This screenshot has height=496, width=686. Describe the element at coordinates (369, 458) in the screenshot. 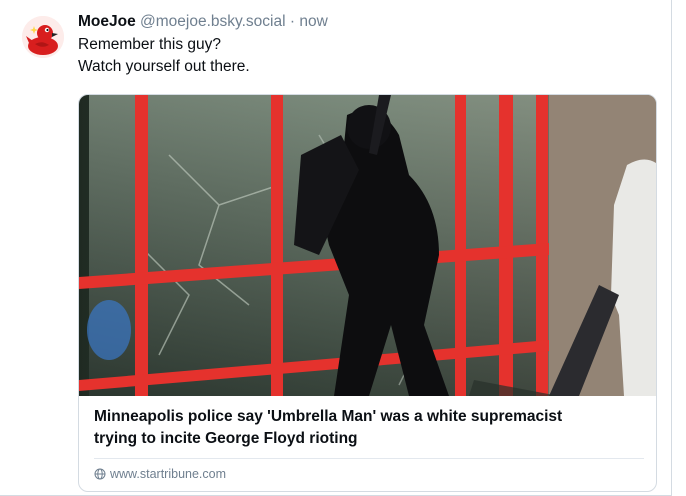

I see `link-card-divider` at that location.